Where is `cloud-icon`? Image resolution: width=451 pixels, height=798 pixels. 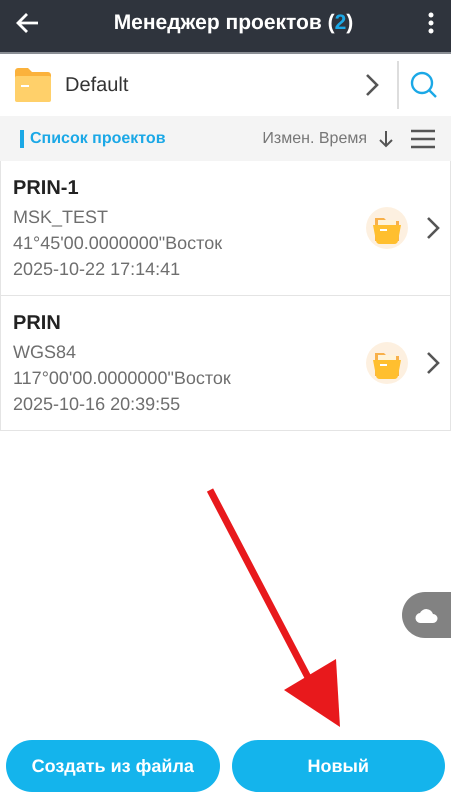
cloud-icon is located at coordinates (426, 615).